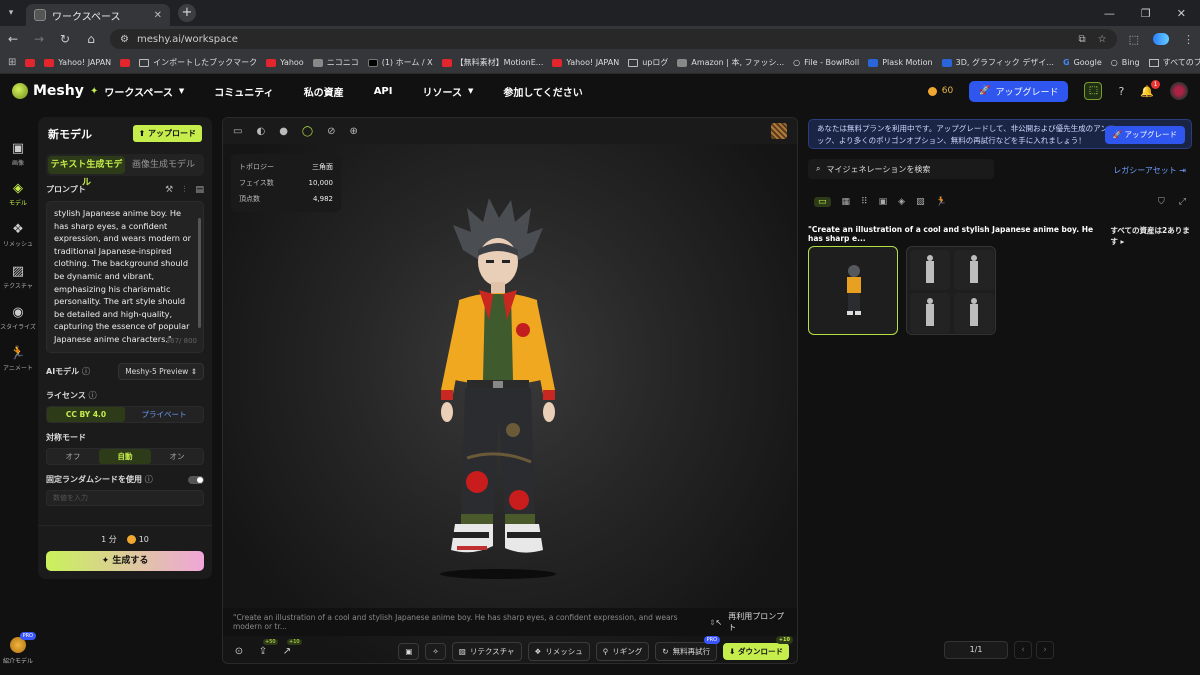 This screenshot has width=1200, height=675. What do you see at coordinates (1179, 91) in the screenshot?
I see `avatar` at bounding box center [1179, 91].